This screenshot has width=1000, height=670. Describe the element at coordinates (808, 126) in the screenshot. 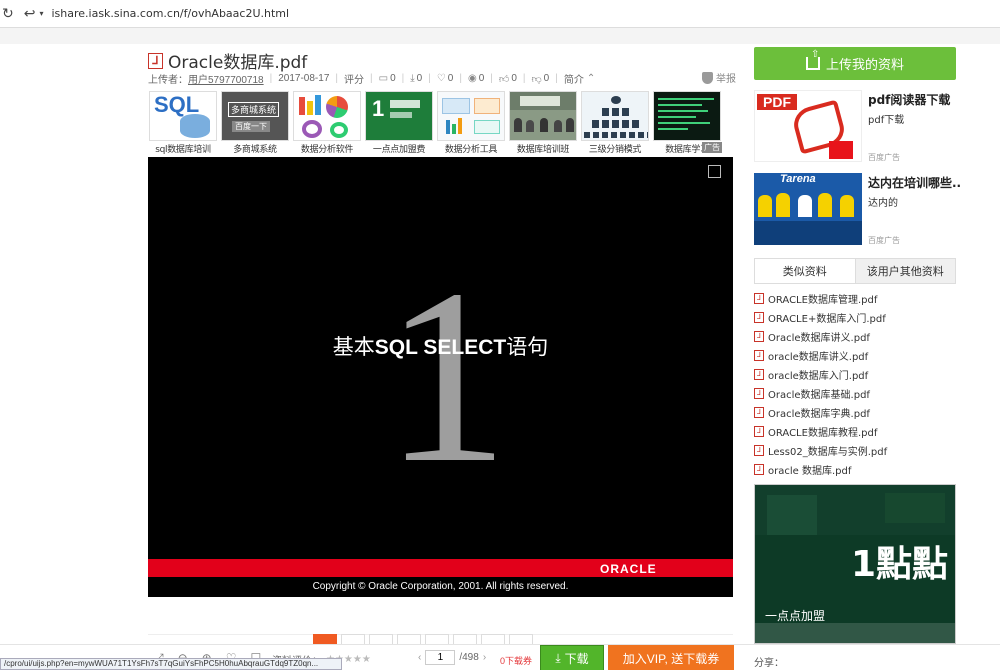

I see `ad-thumbnail: PDF` at that location.